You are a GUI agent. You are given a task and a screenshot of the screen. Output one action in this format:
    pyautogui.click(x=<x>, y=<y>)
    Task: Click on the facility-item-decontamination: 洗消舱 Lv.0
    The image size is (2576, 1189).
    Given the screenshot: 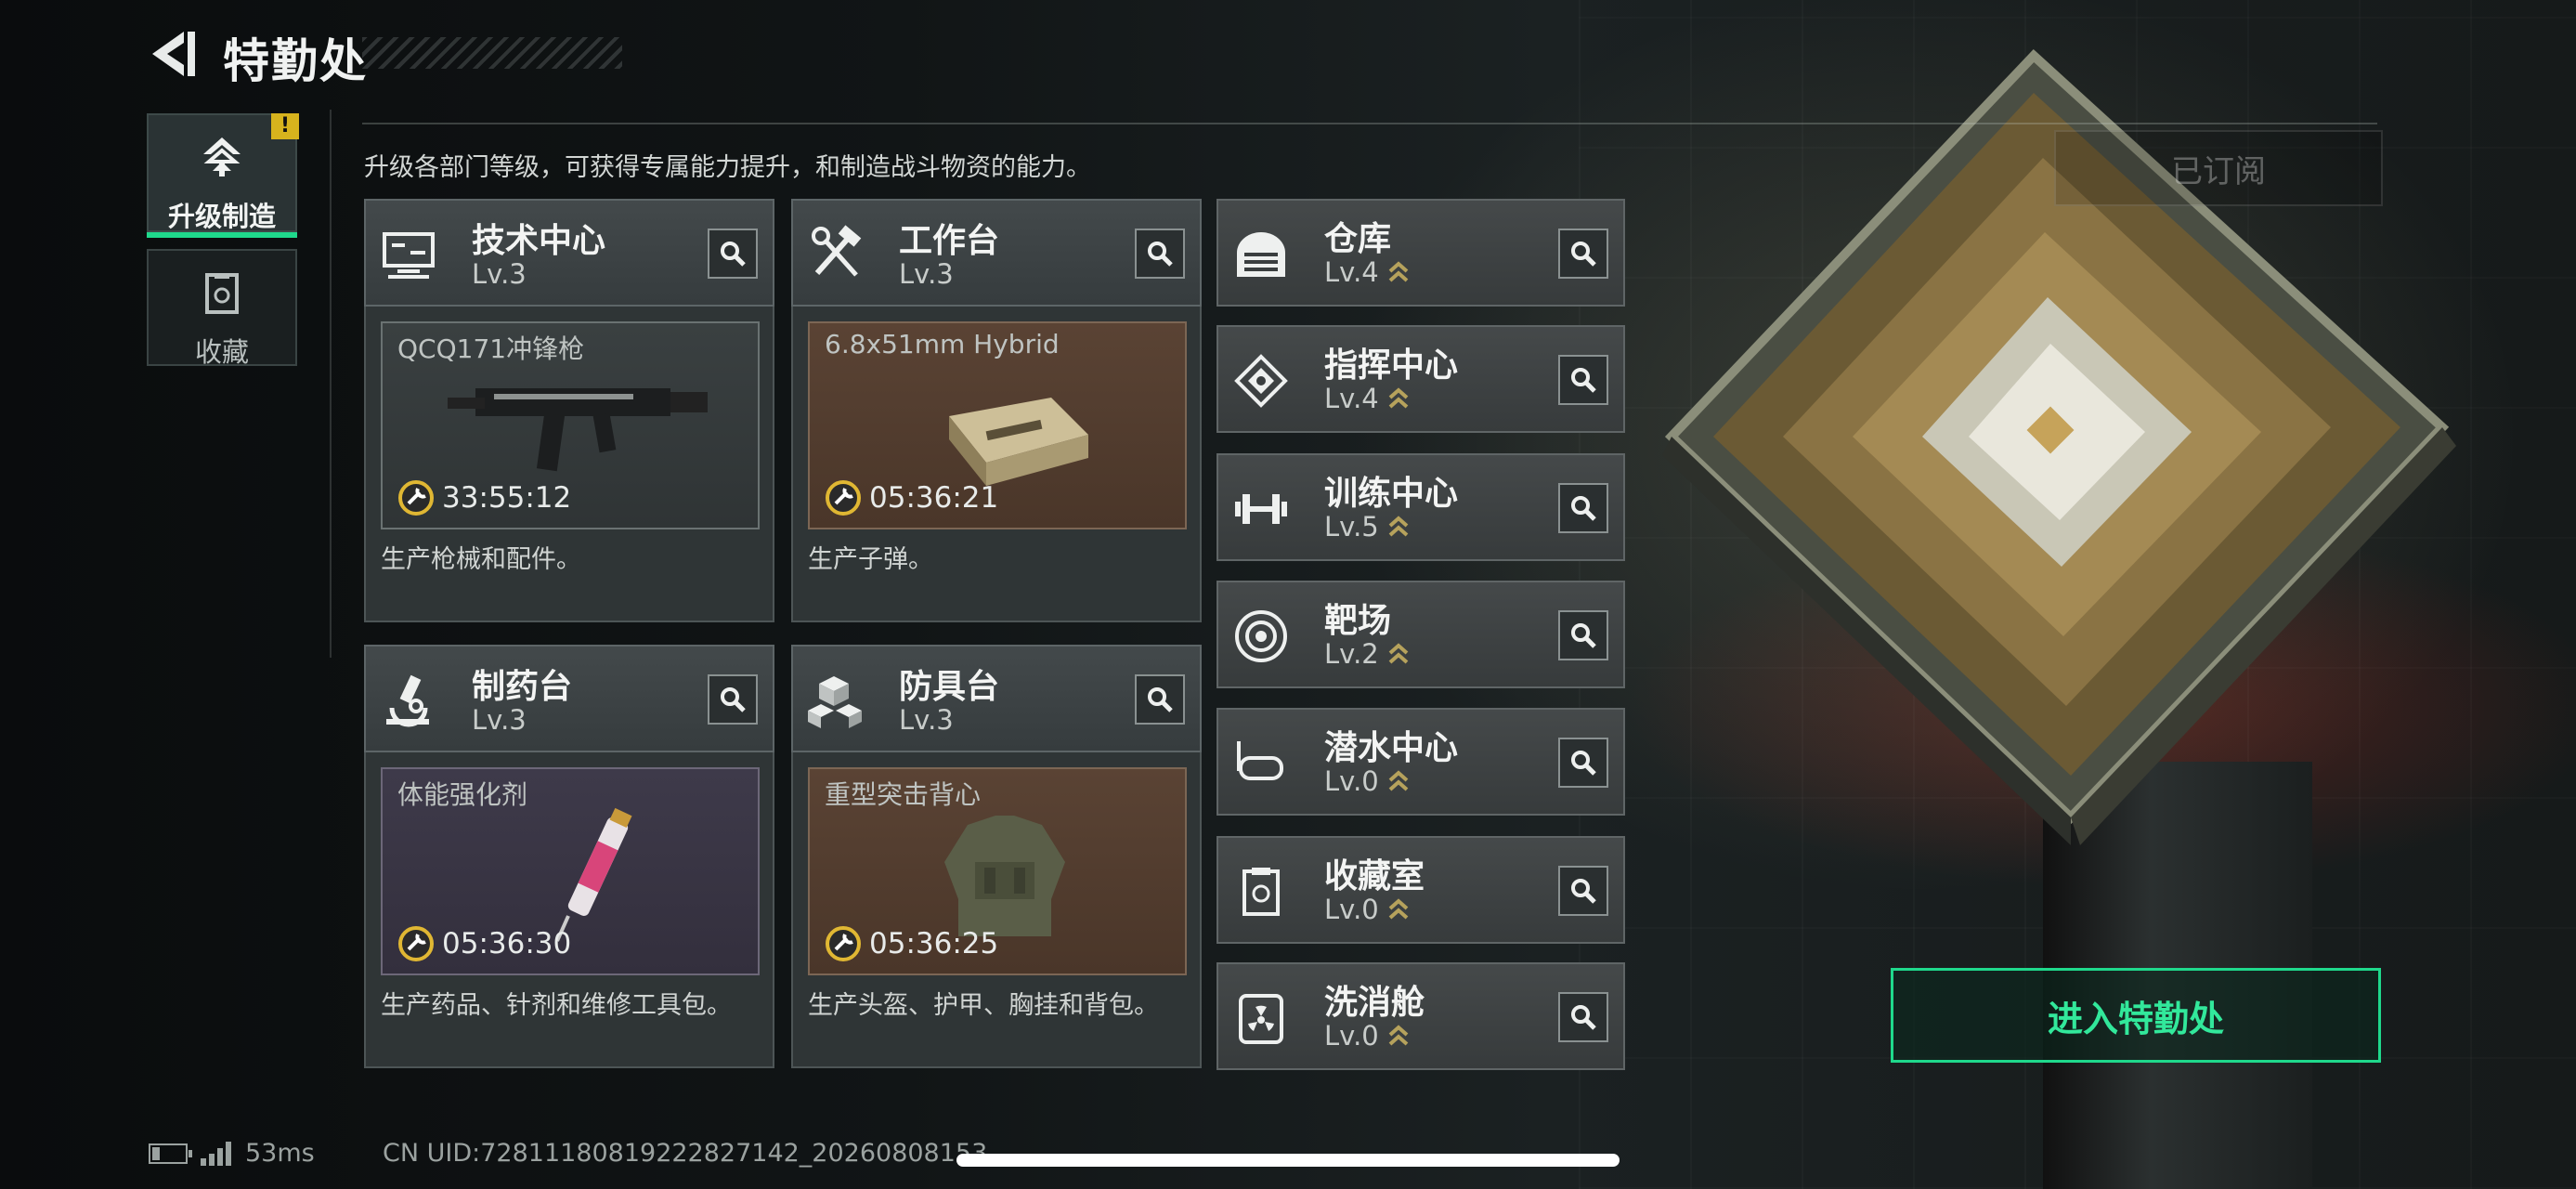 What is the action you would take?
    pyautogui.click(x=1420, y=1016)
    